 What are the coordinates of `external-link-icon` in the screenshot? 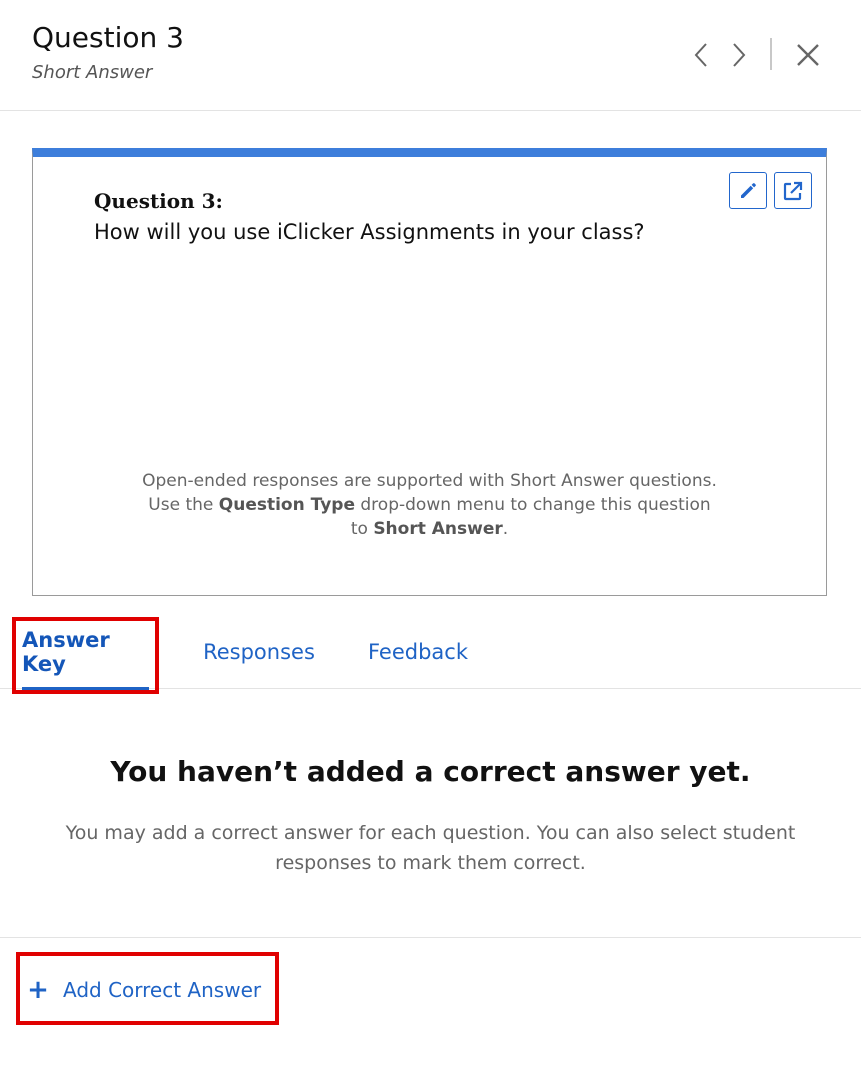 It's located at (793, 190).